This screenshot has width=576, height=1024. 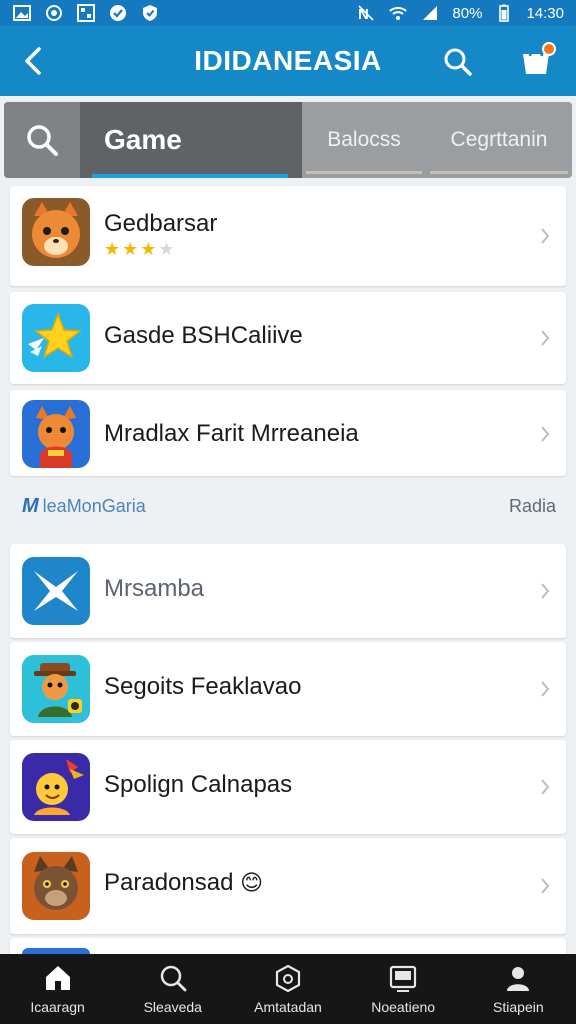 I want to click on section-link: Radia, so click(x=532, y=506).